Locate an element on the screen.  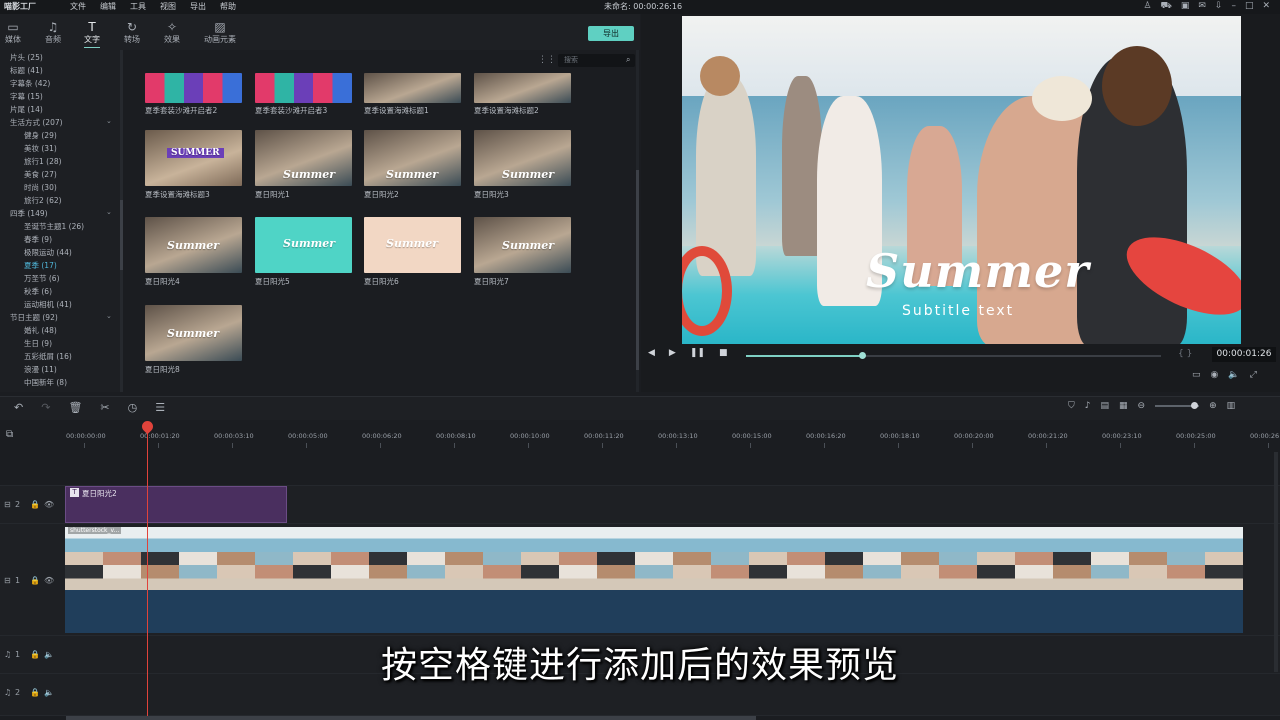
menu-export: 导出 is located at coordinates (198, 6).